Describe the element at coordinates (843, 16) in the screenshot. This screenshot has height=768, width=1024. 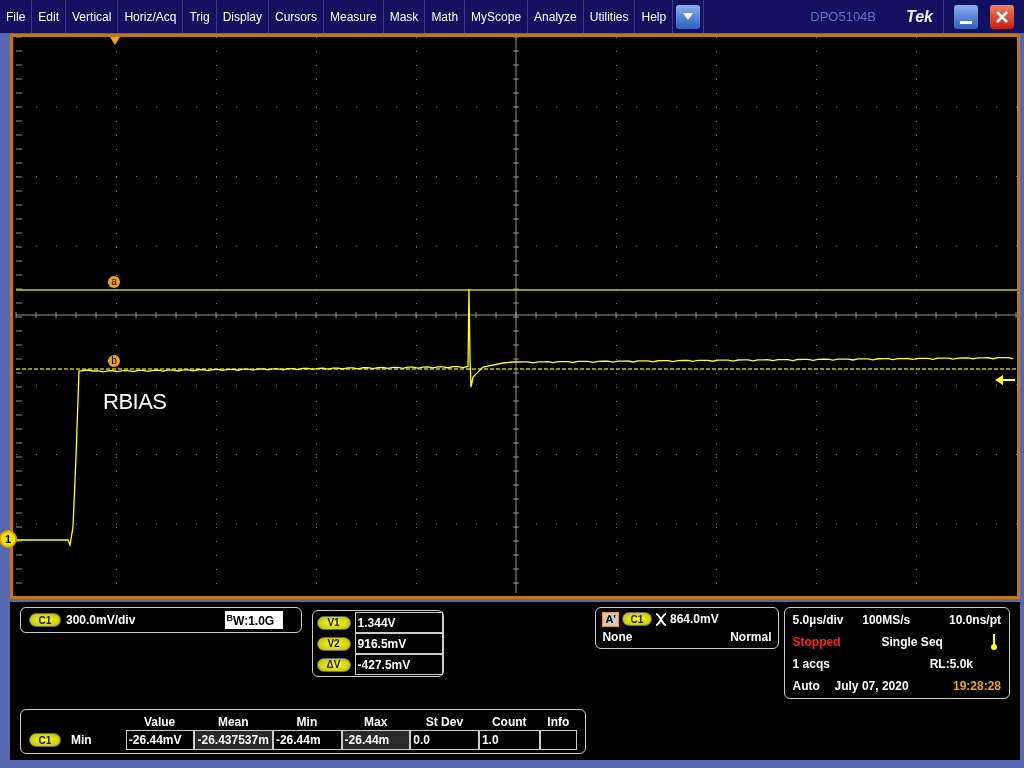
I see `model-name: DPO5104B` at that location.